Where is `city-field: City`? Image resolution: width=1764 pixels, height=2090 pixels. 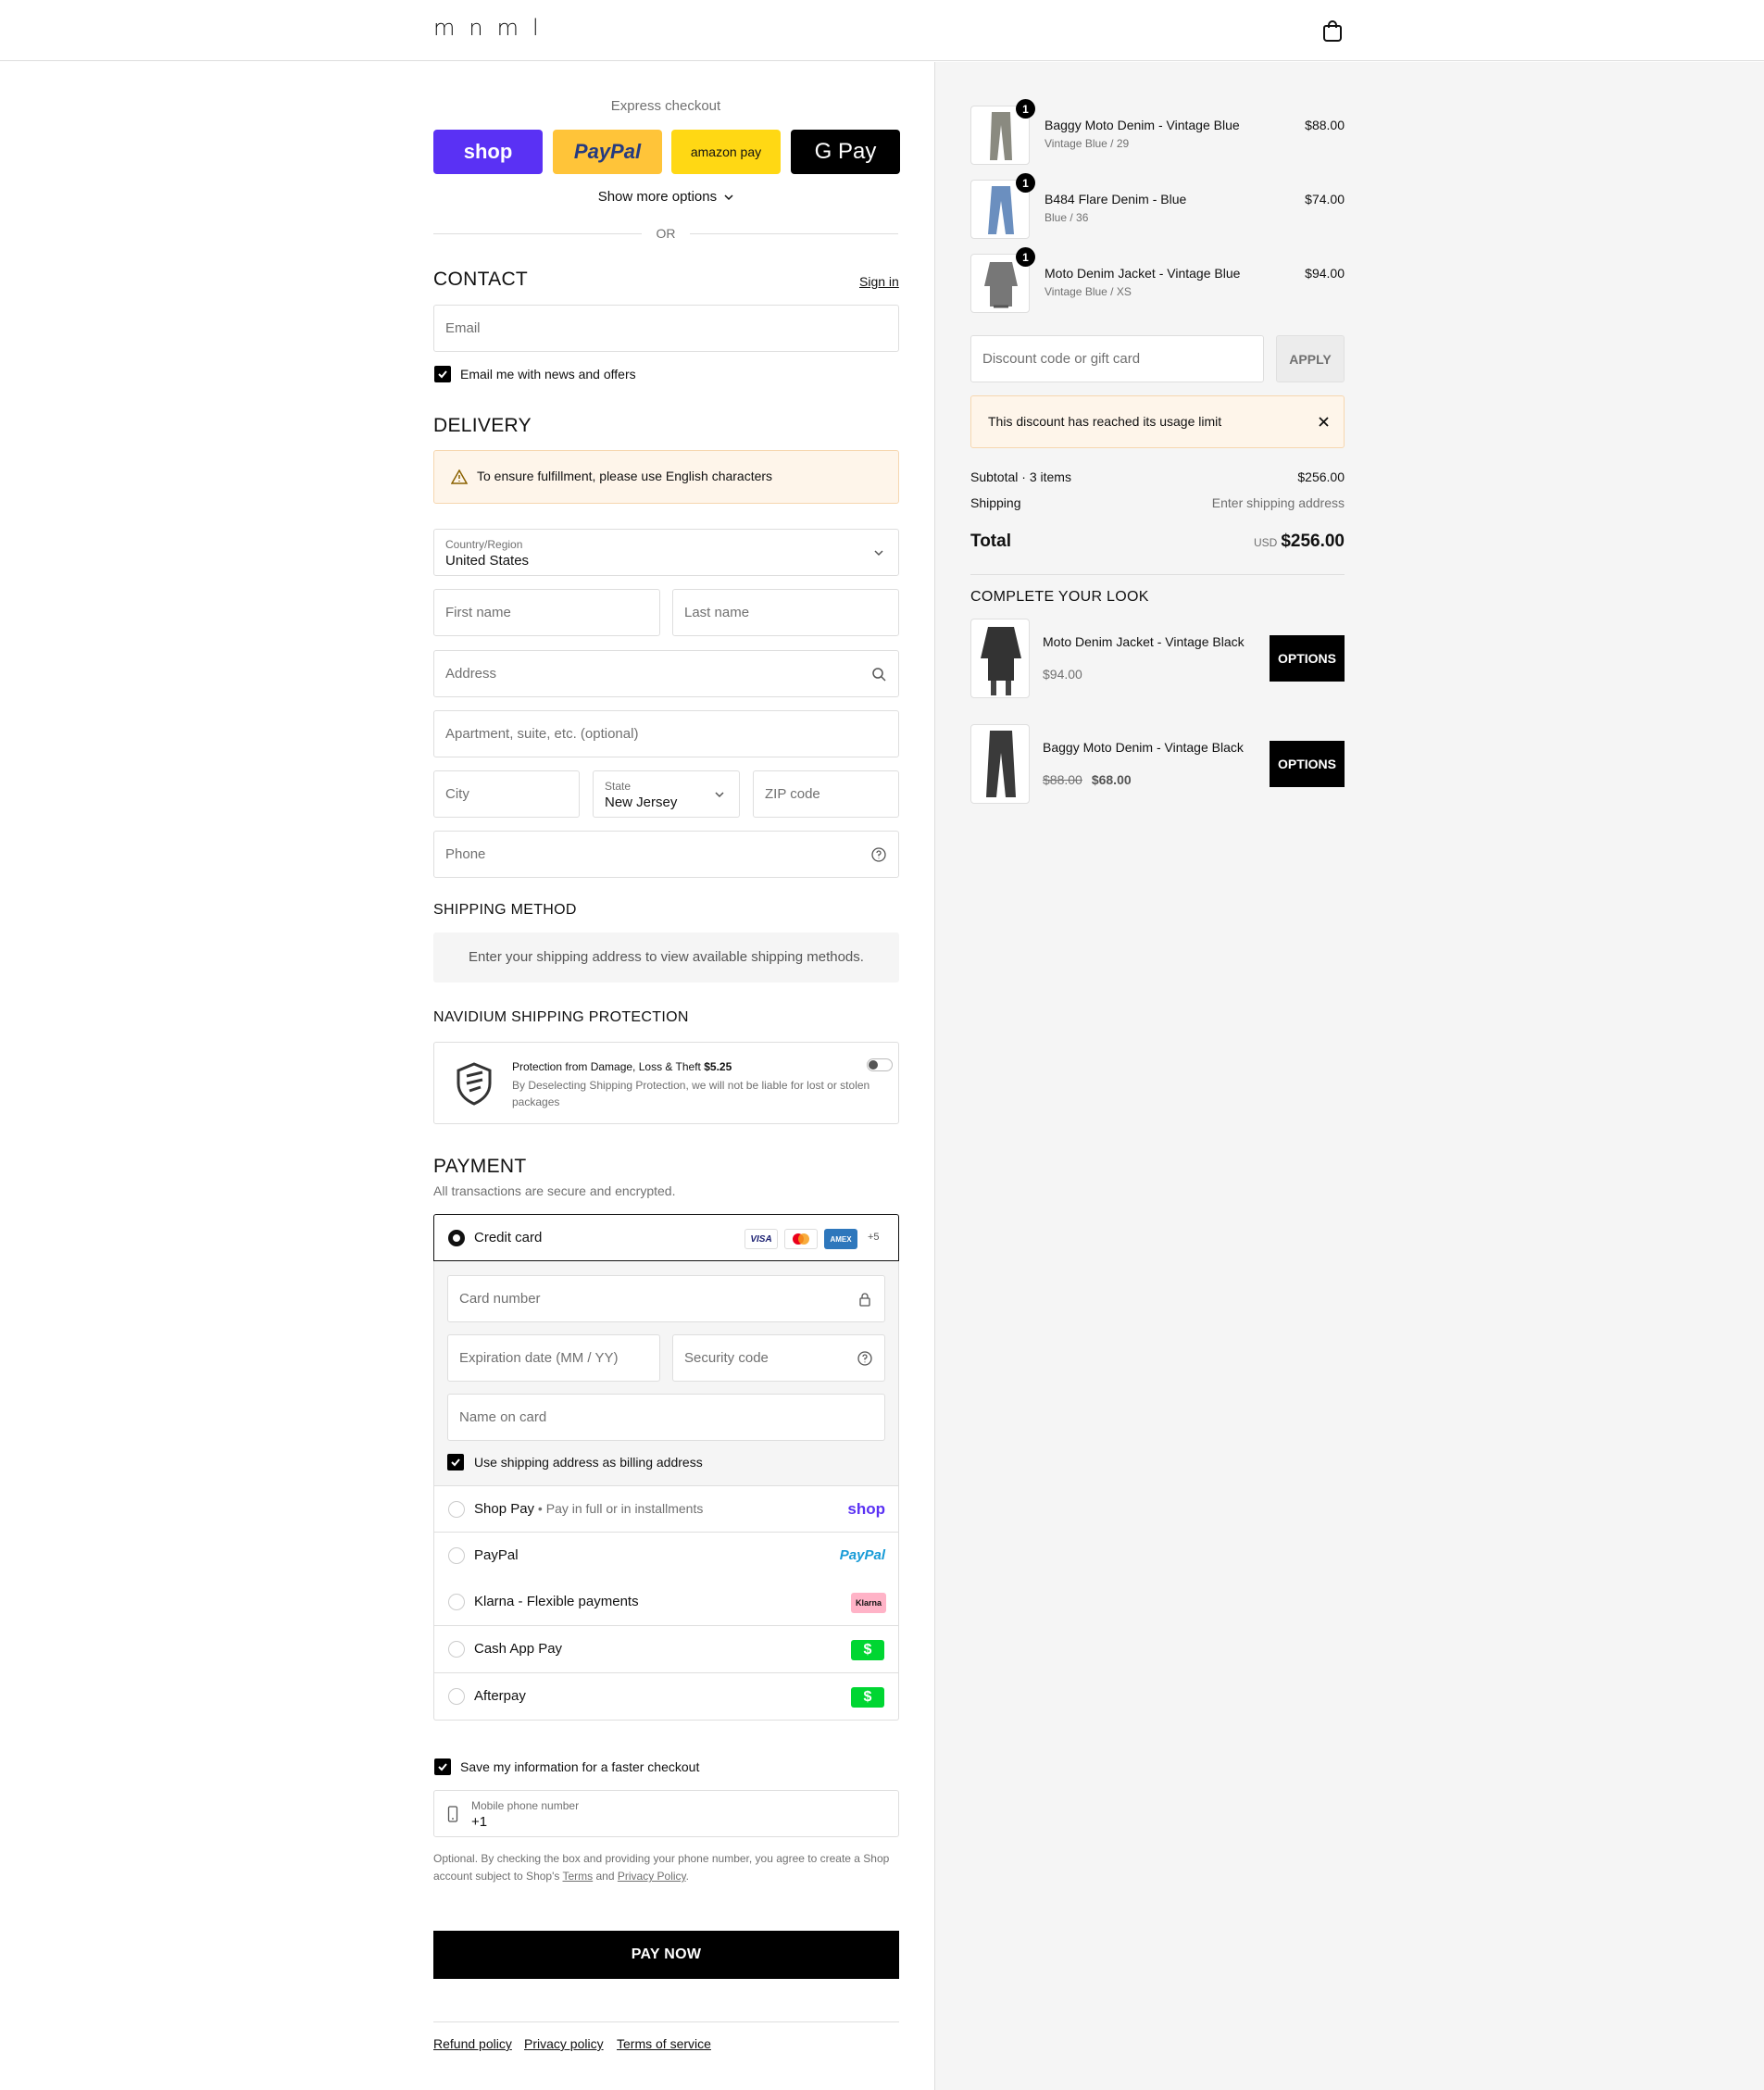 city-field: City is located at coordinates (507, 794).